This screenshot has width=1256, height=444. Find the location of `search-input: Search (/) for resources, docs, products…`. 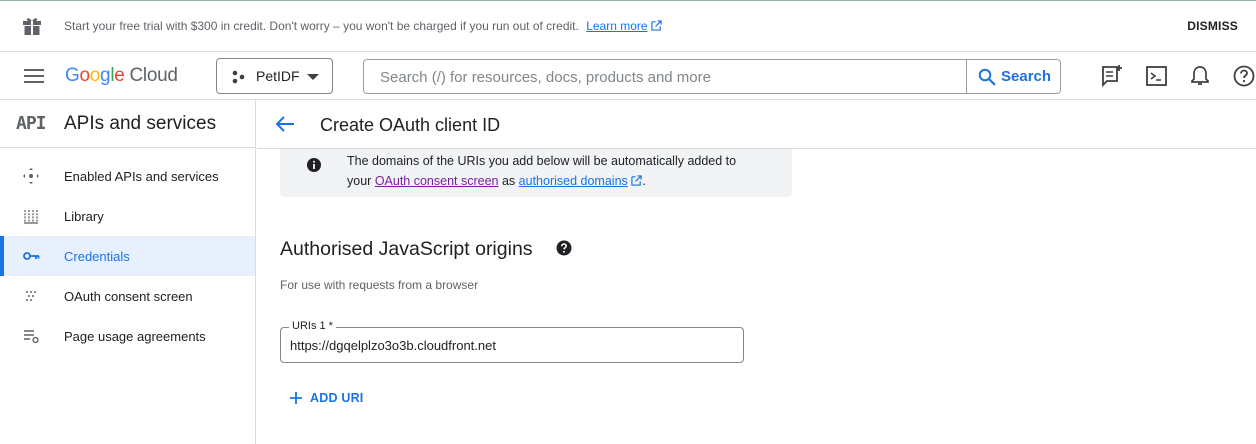

search-input: Search (/) for resources, docs, products… is located at coordinates (545, 77).